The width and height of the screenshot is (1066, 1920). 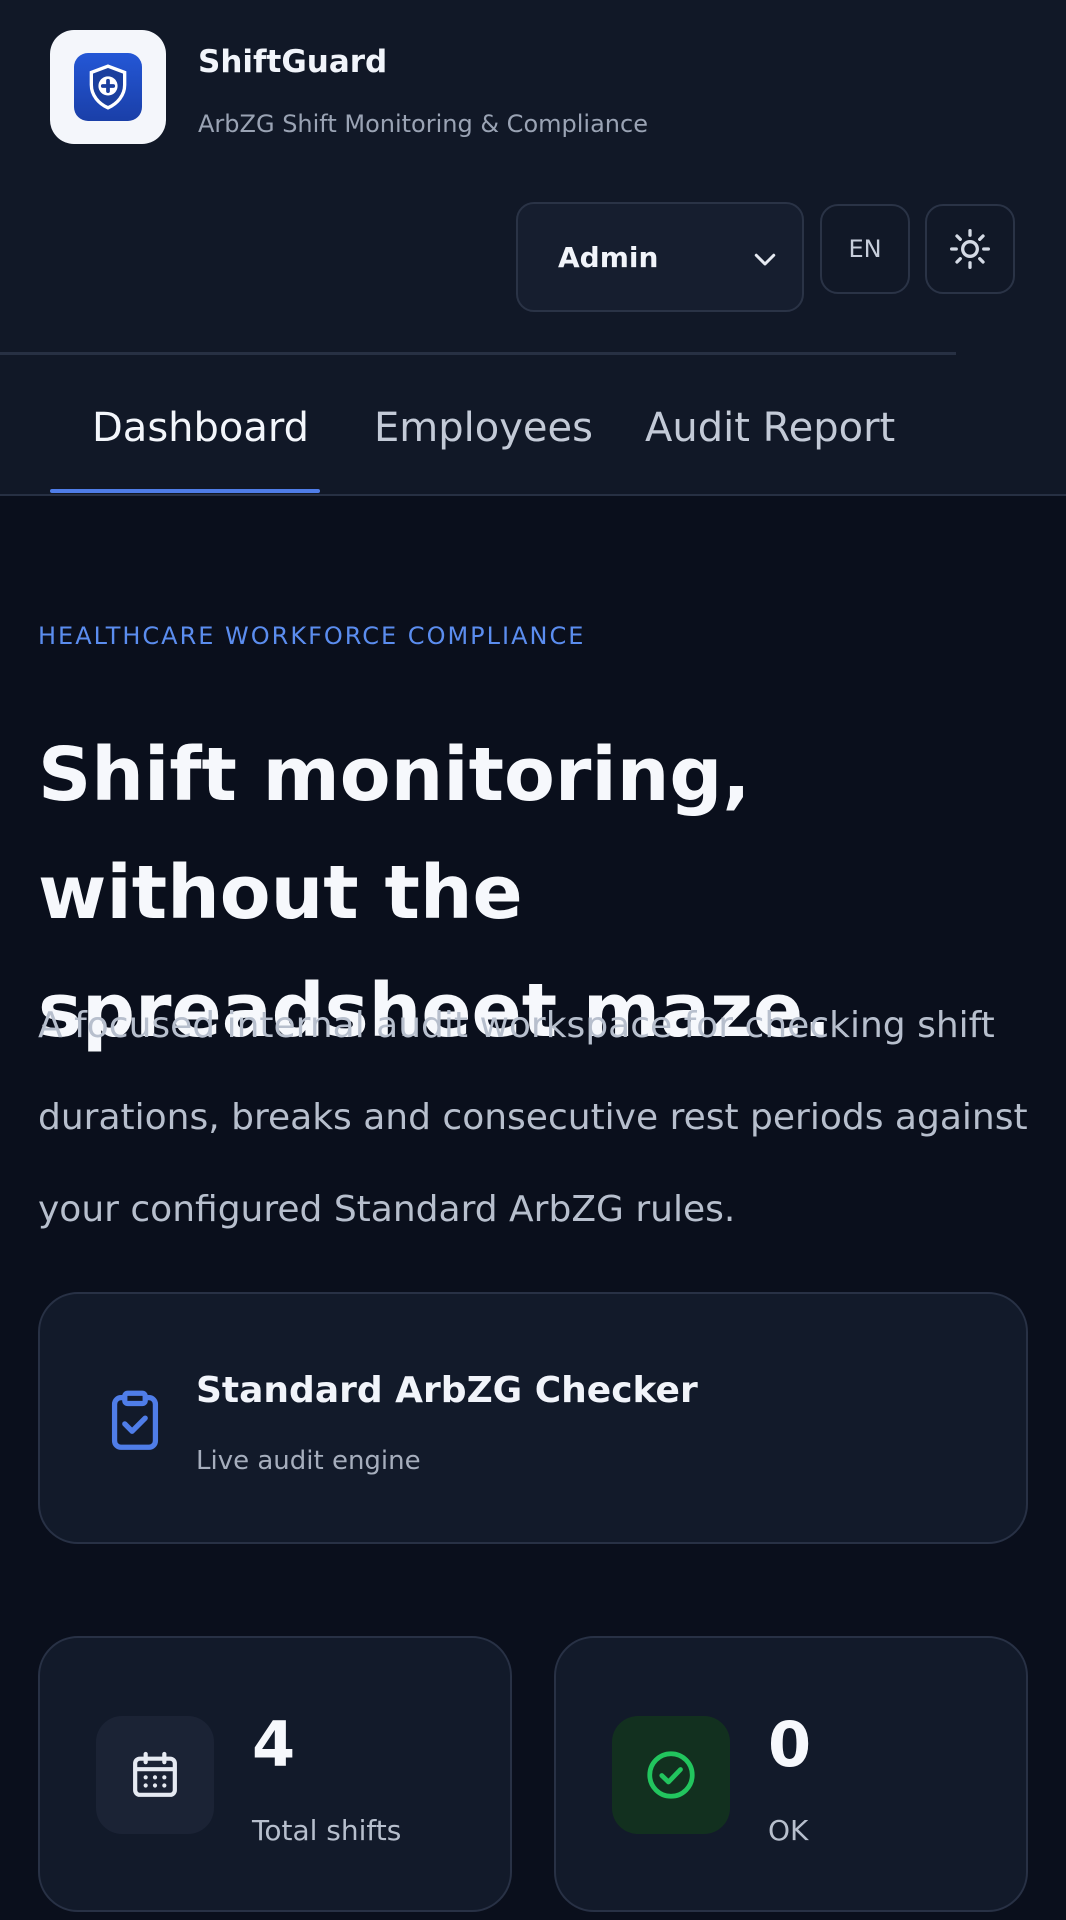 What do you see at coordinates (660, 257) in the screenshot?
I see `role-select: Admin` at bounding box center [660, 257].